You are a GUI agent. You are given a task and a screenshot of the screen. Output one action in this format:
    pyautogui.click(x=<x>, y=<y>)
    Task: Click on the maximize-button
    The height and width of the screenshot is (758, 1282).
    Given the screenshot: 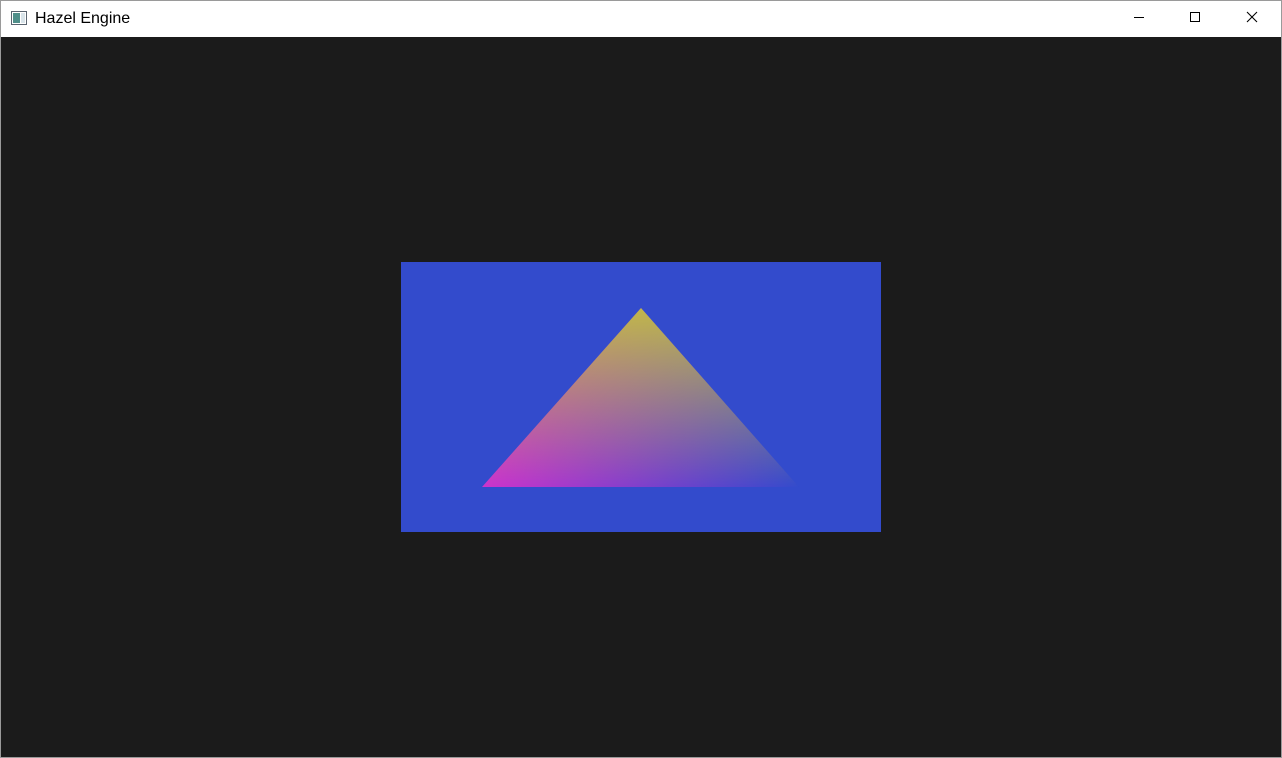 What is the action you would take?
    pyautogui.click(x=1195, y=19)
    